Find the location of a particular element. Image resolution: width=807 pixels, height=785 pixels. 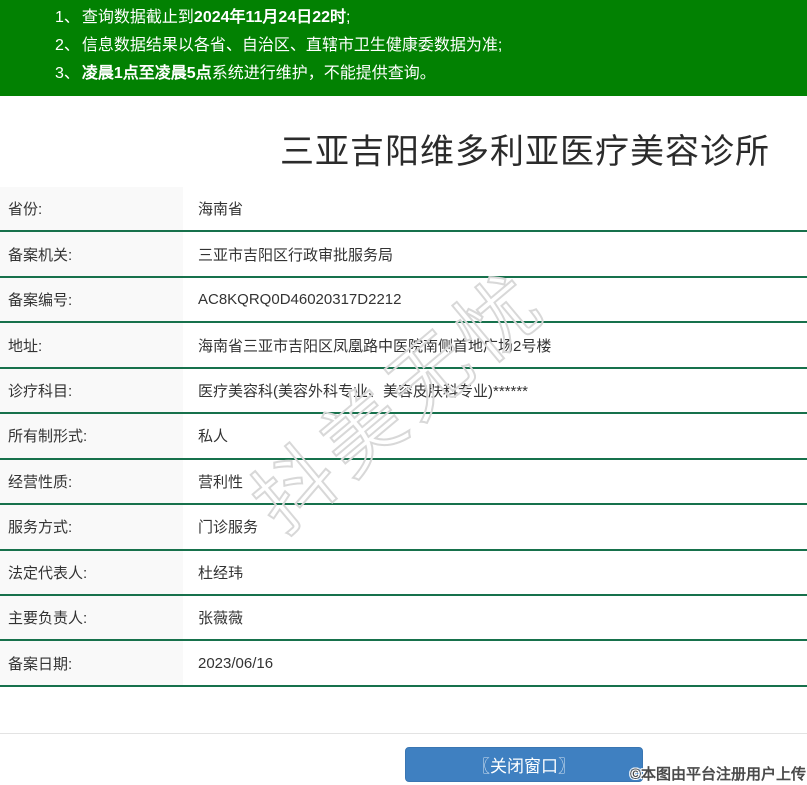

table-row-filing-number: 备案编号: AC8KQRQ0D46020317D2212 is located at coordinates (403, 300).